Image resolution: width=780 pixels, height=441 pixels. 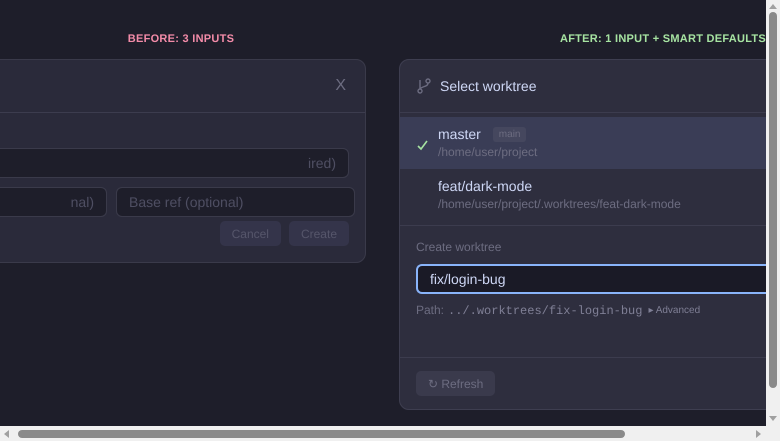 What do you see at coordinates (759, 434) in the screenshot?
I see `scroll-right-icon` at bounding box center [759, 434].